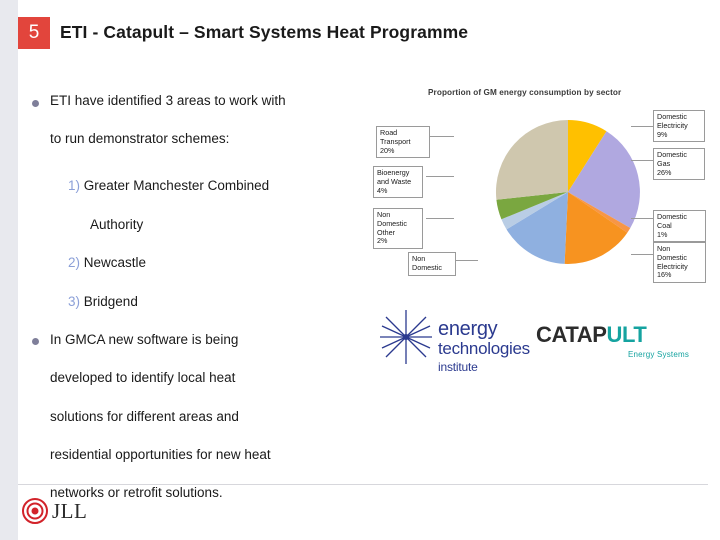 The width and height of the screenshot is (720, 540). I want to click on callout-label: Domestic Electricity, so click(672, 121).